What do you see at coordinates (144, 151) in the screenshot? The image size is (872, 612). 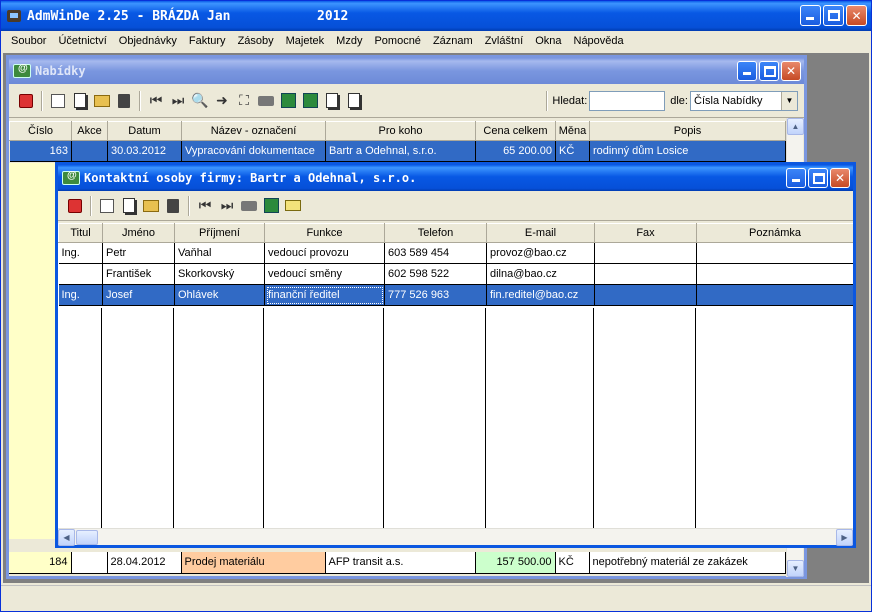 I see `cell-datum: 30.03.2012` at bounding box center [144, 151].